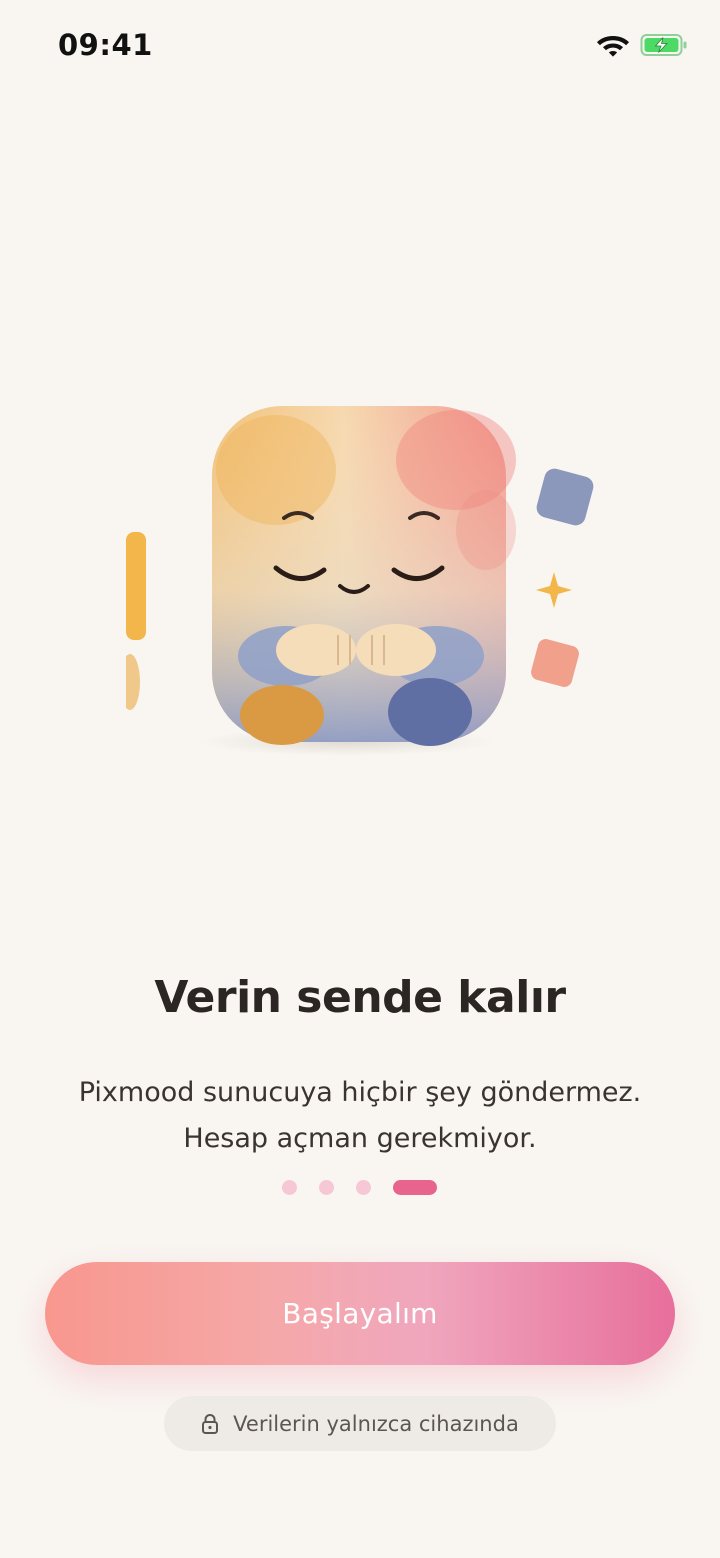 The height and width of the screenshot is (1558, 720). I want to click on page-dot-4-active, so click(415, 1187).